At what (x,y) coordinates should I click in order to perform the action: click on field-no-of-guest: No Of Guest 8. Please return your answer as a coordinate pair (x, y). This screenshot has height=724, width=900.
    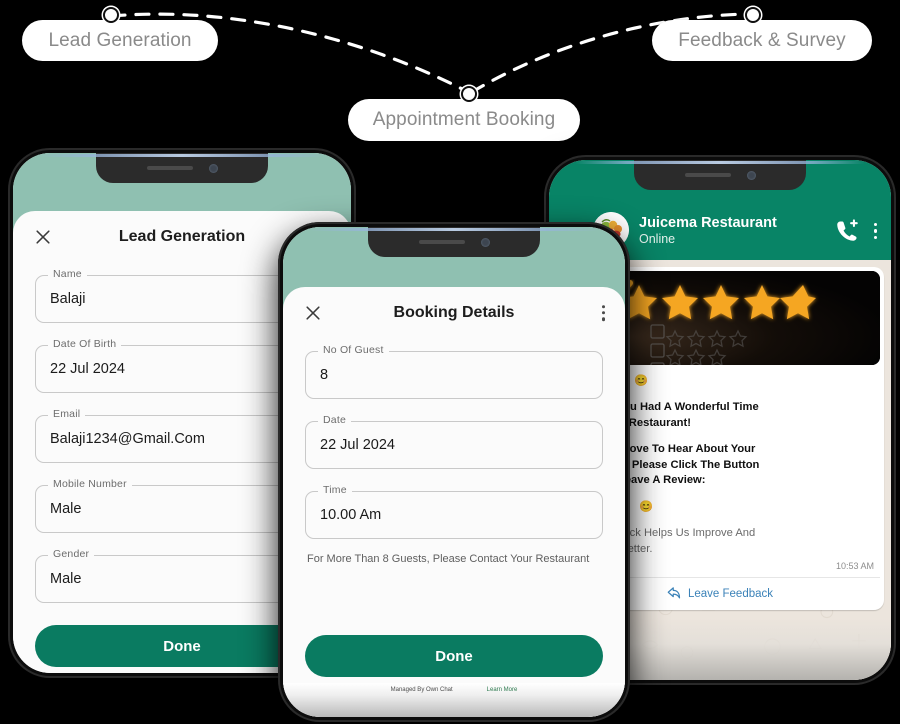
    Looking at the image, I should click on (454, 371).